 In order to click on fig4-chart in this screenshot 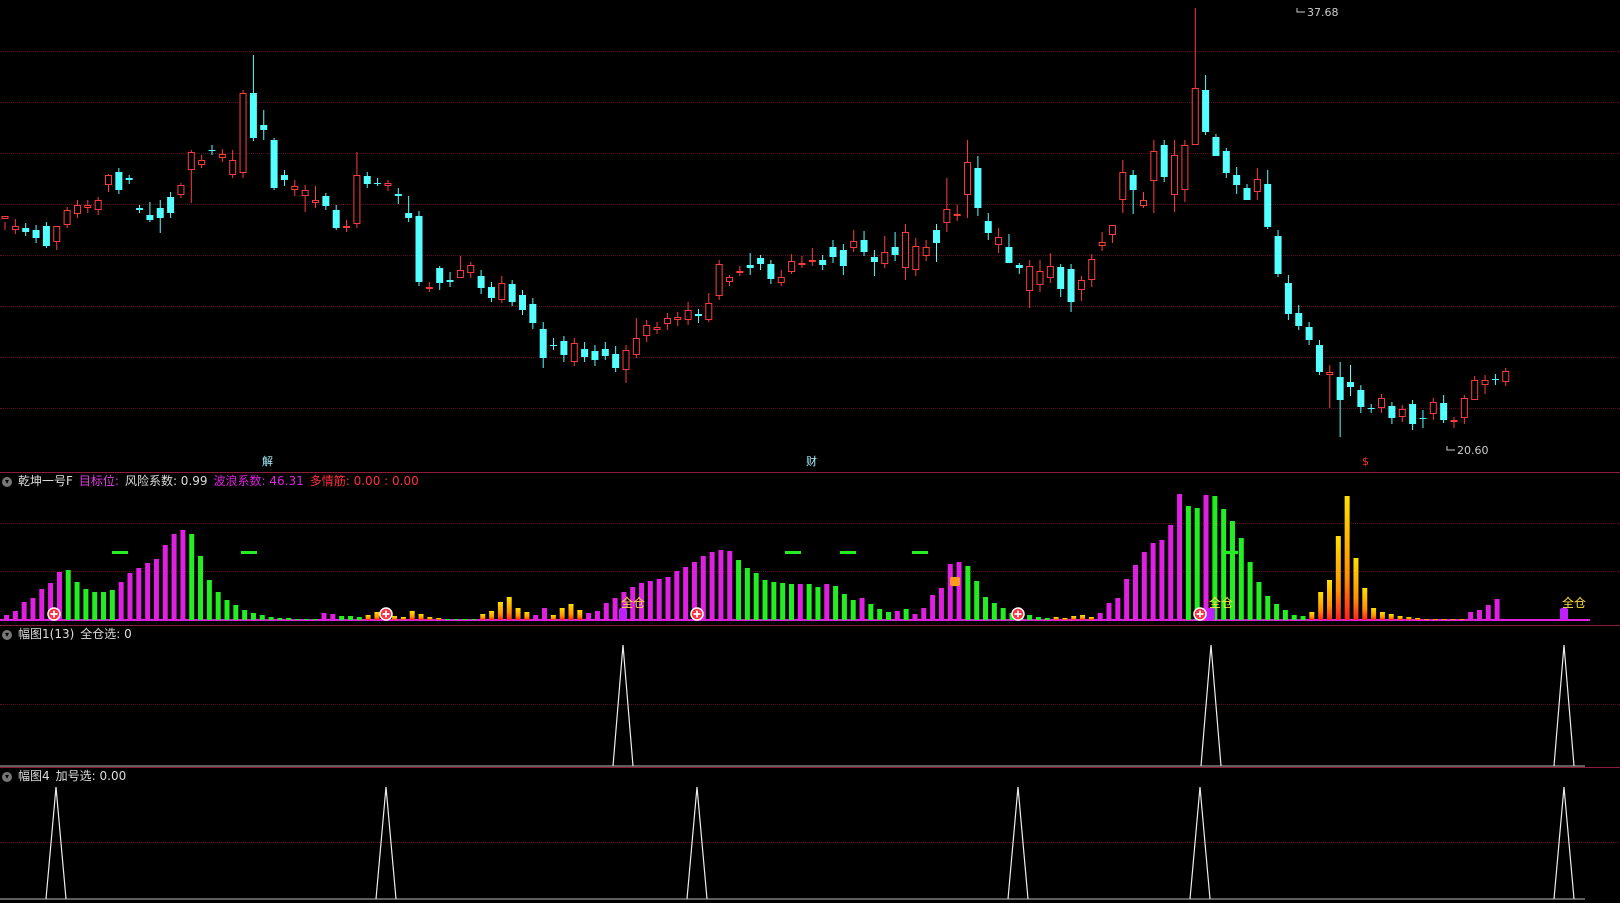, I will do `click(810, 835)`.